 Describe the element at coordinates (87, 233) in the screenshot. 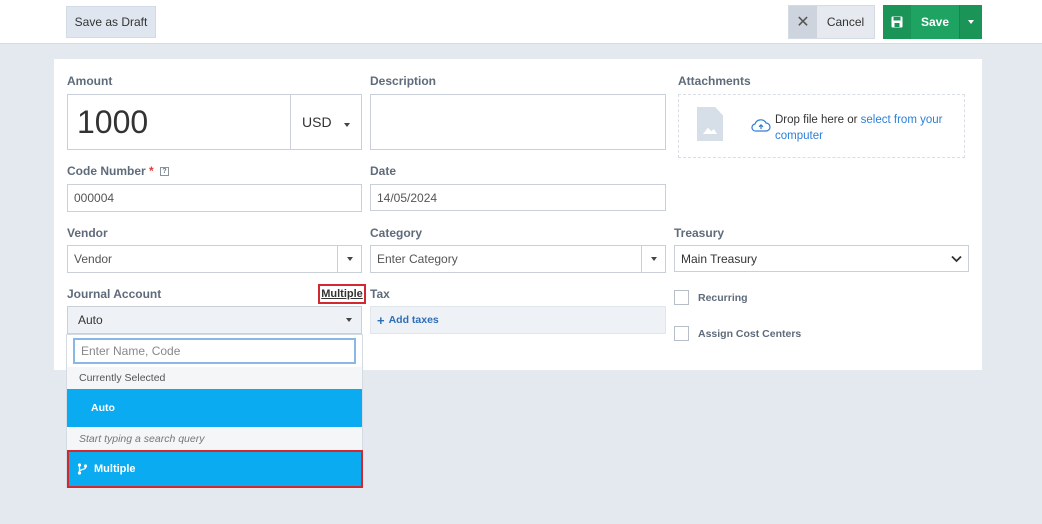

I see `vendor-label: Vendor` at that location.